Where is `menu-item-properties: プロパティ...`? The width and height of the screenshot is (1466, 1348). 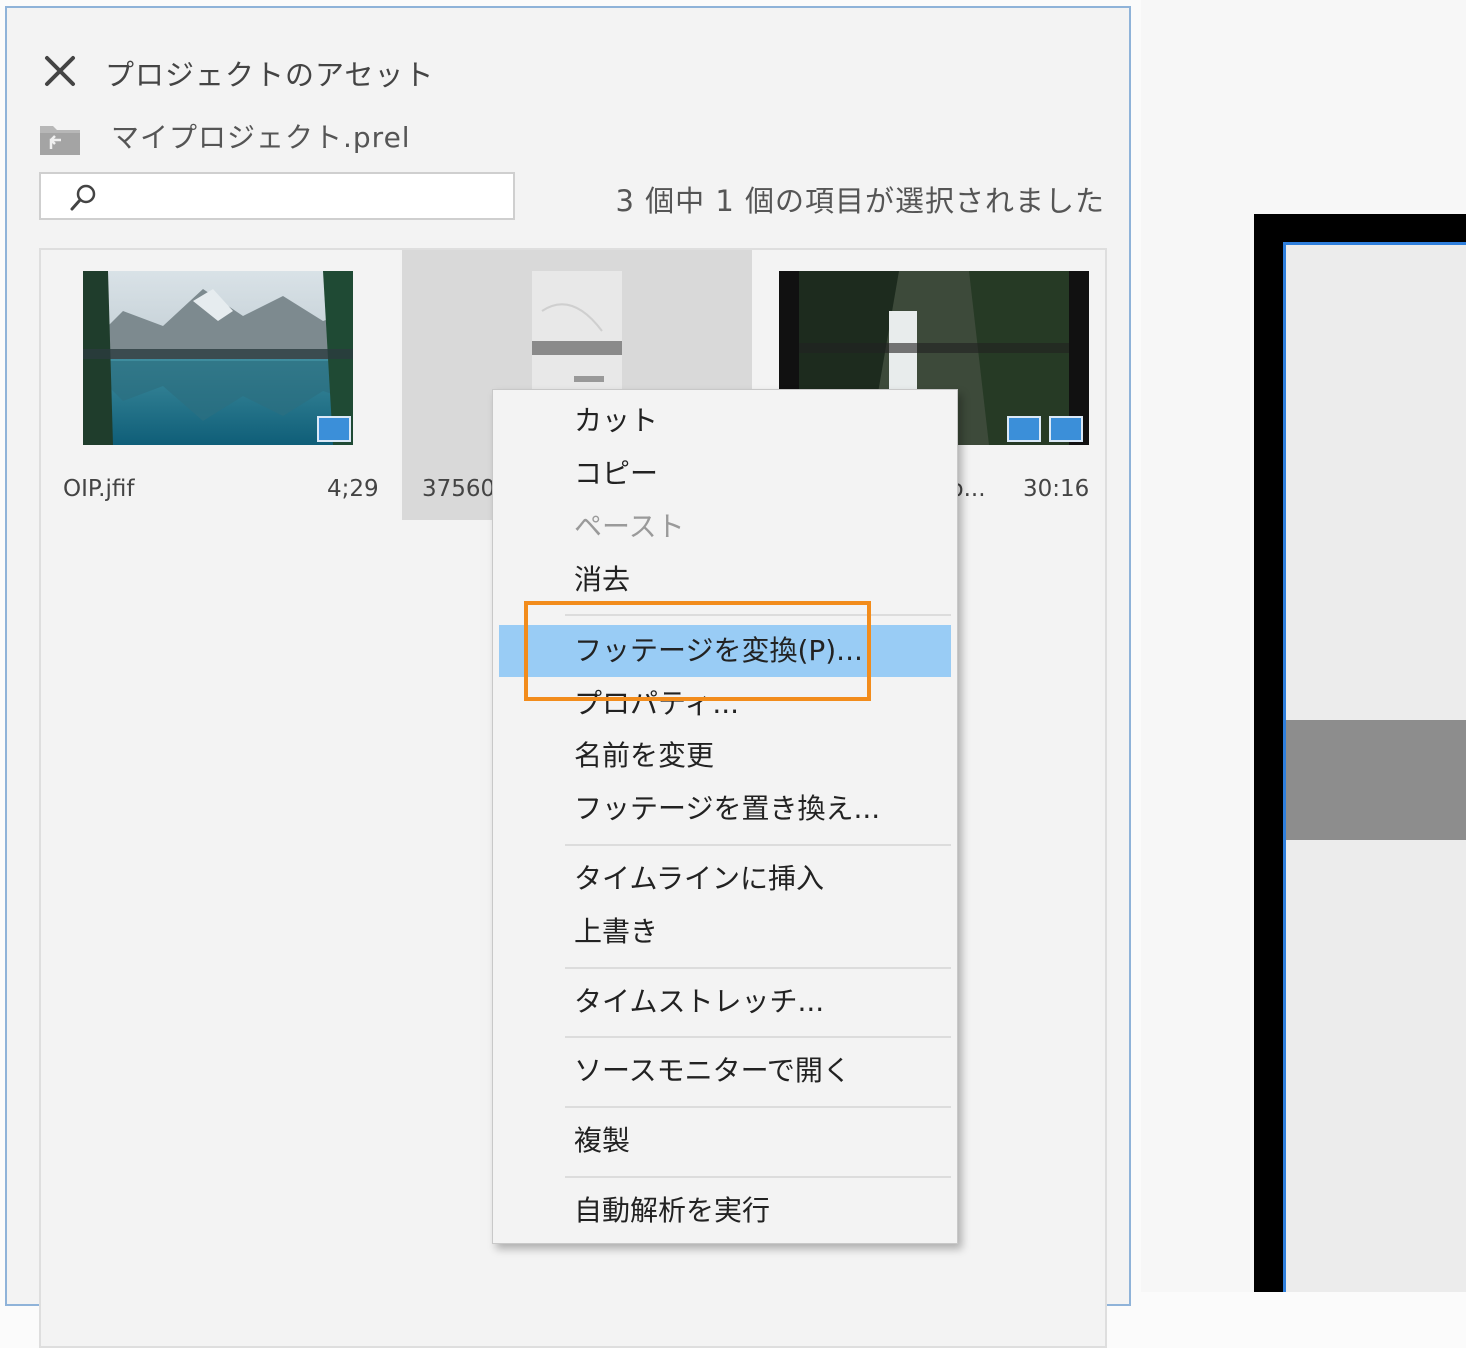 menu-item-properties: プロパティ... is located at coordinates (725, 704).